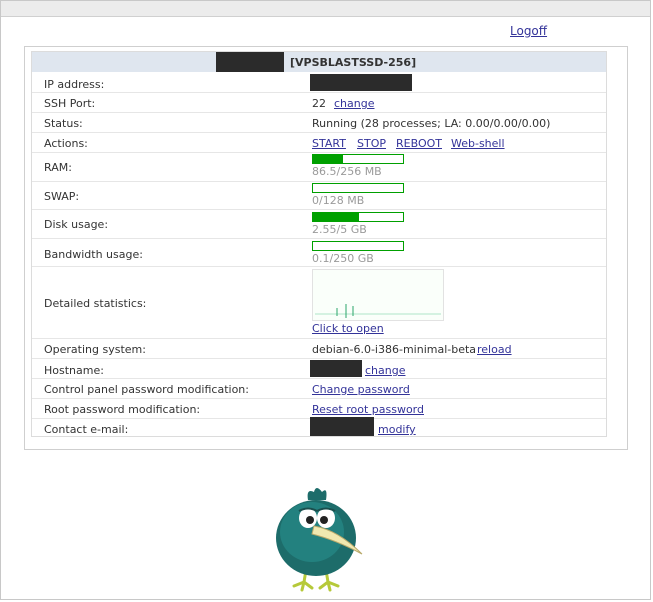 The image size is (653, 602). I want to click on swap-text: 0/128 MB, so click(338, 200).